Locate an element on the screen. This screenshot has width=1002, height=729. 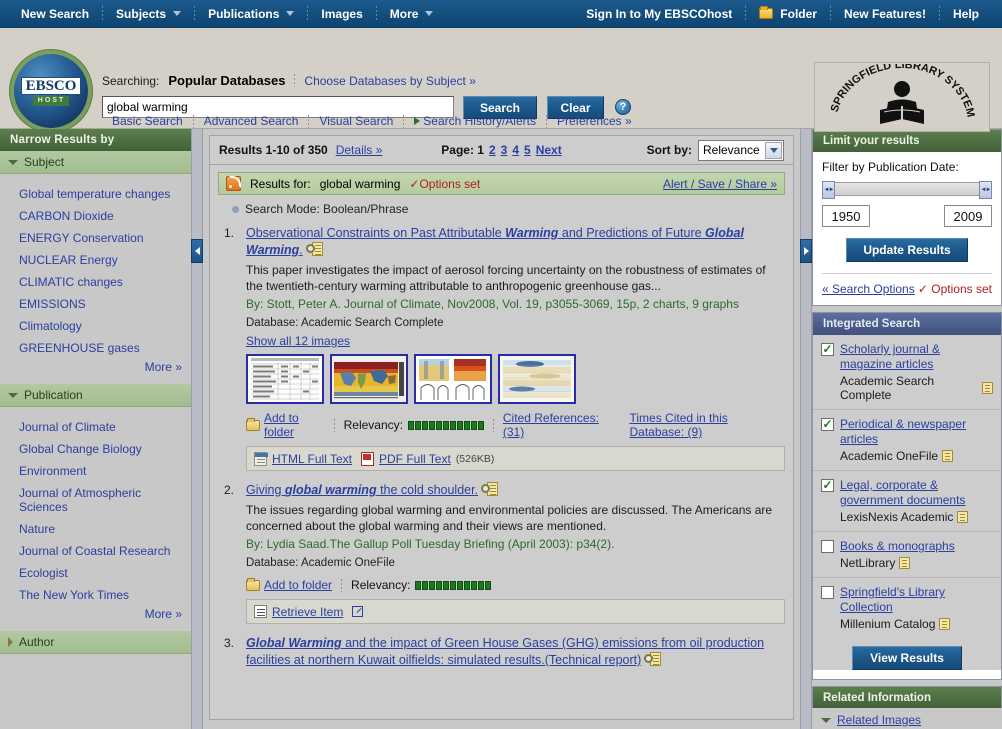
facet-item-subject: Global temperature changes is located at coordinates (95, 194).